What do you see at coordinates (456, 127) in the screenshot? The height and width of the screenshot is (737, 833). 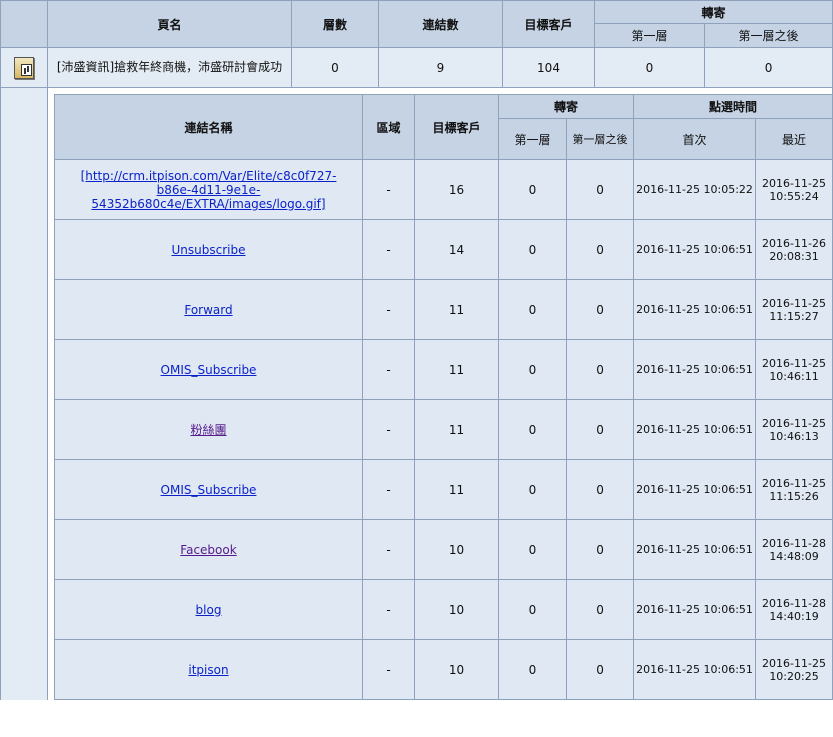 I see `header-link-targets: 目標客戶` at bounding box center [456, 127].